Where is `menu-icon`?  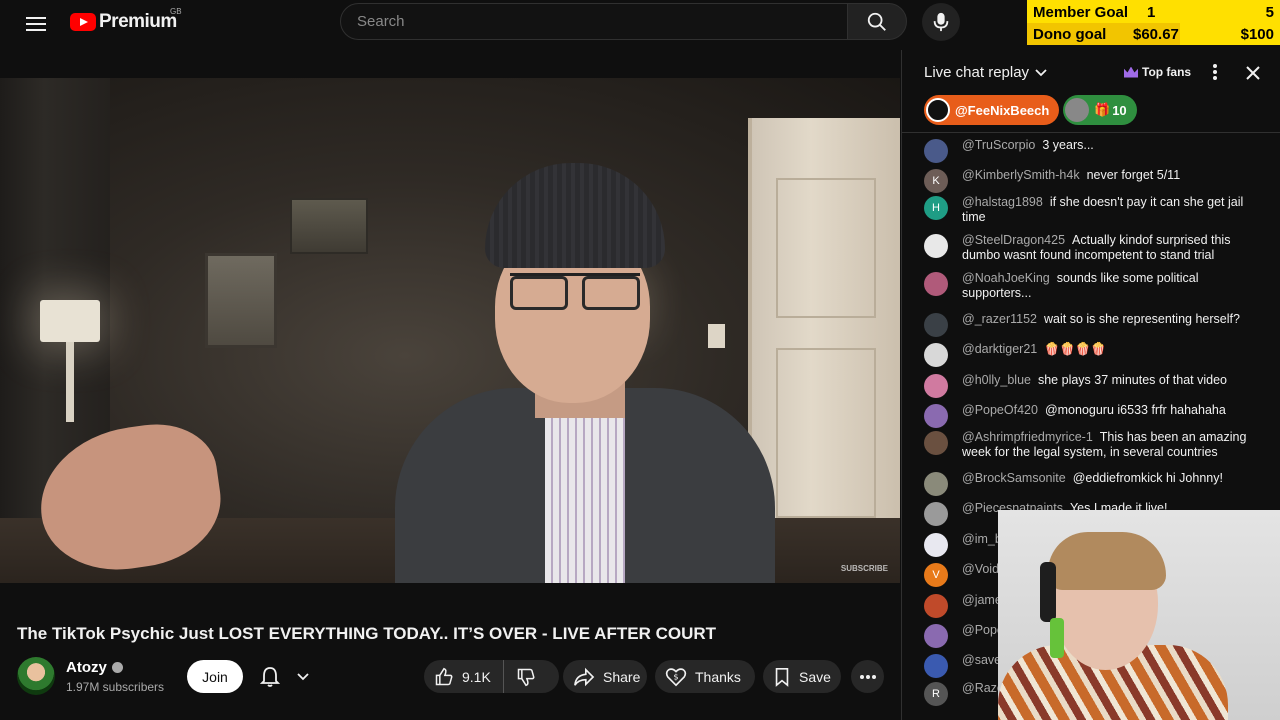
menu-icon is located at coordinates (36, 24).